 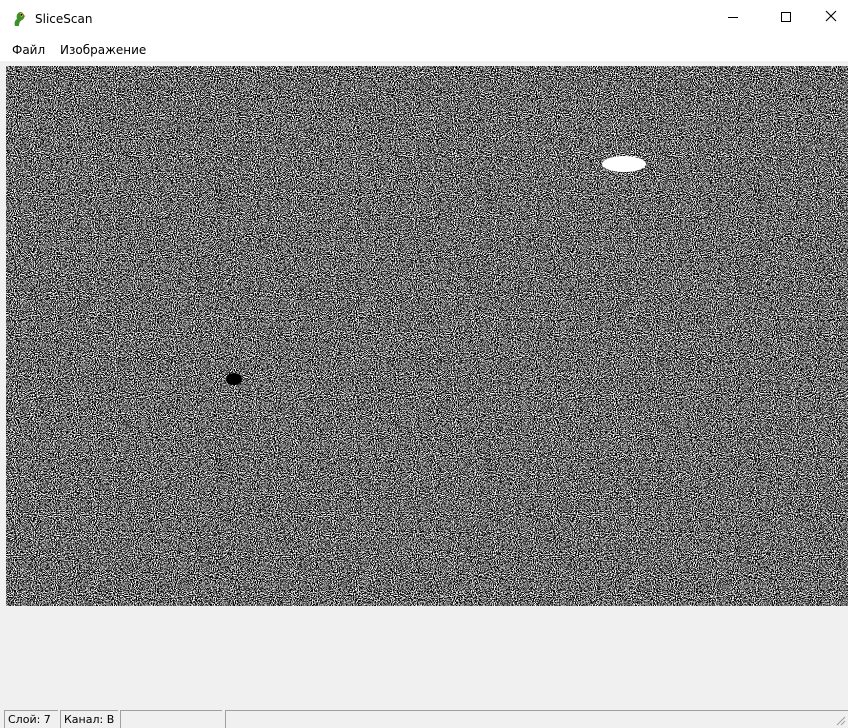 I want to click on status-layer: Слой: 7, so click(x=31, y=719).